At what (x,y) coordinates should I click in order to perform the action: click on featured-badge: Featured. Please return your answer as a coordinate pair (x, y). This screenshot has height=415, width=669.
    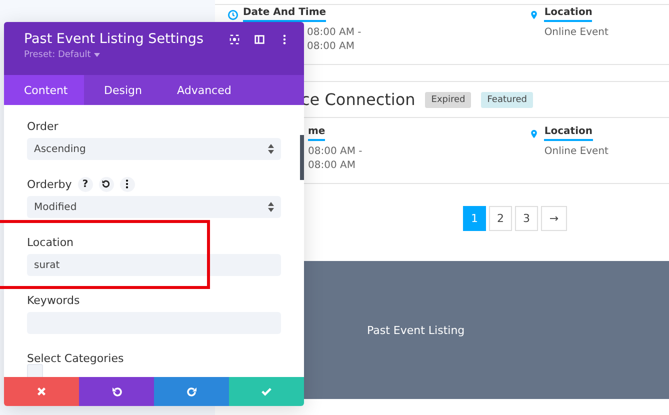
    Looking at the image, I should click on (507, 100).